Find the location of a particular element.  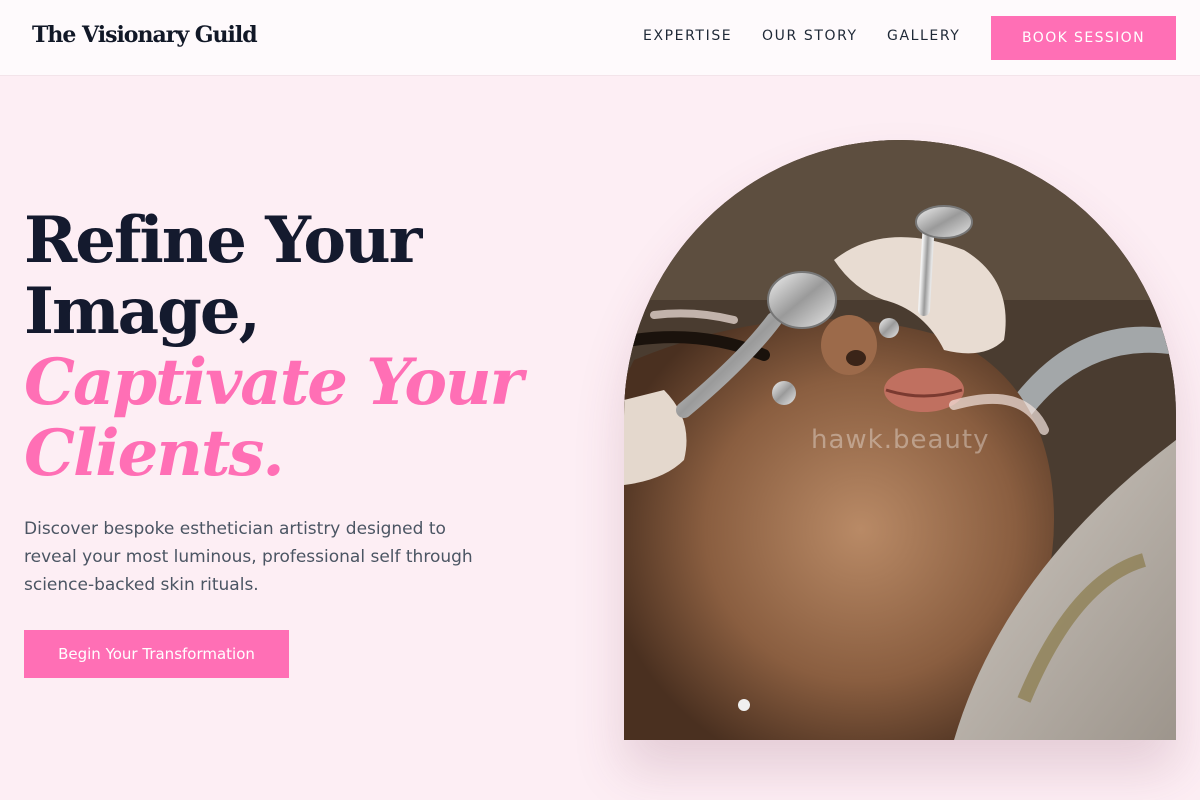

nav-link-our-story: OUR STORY is located at coordinates (810, 36).